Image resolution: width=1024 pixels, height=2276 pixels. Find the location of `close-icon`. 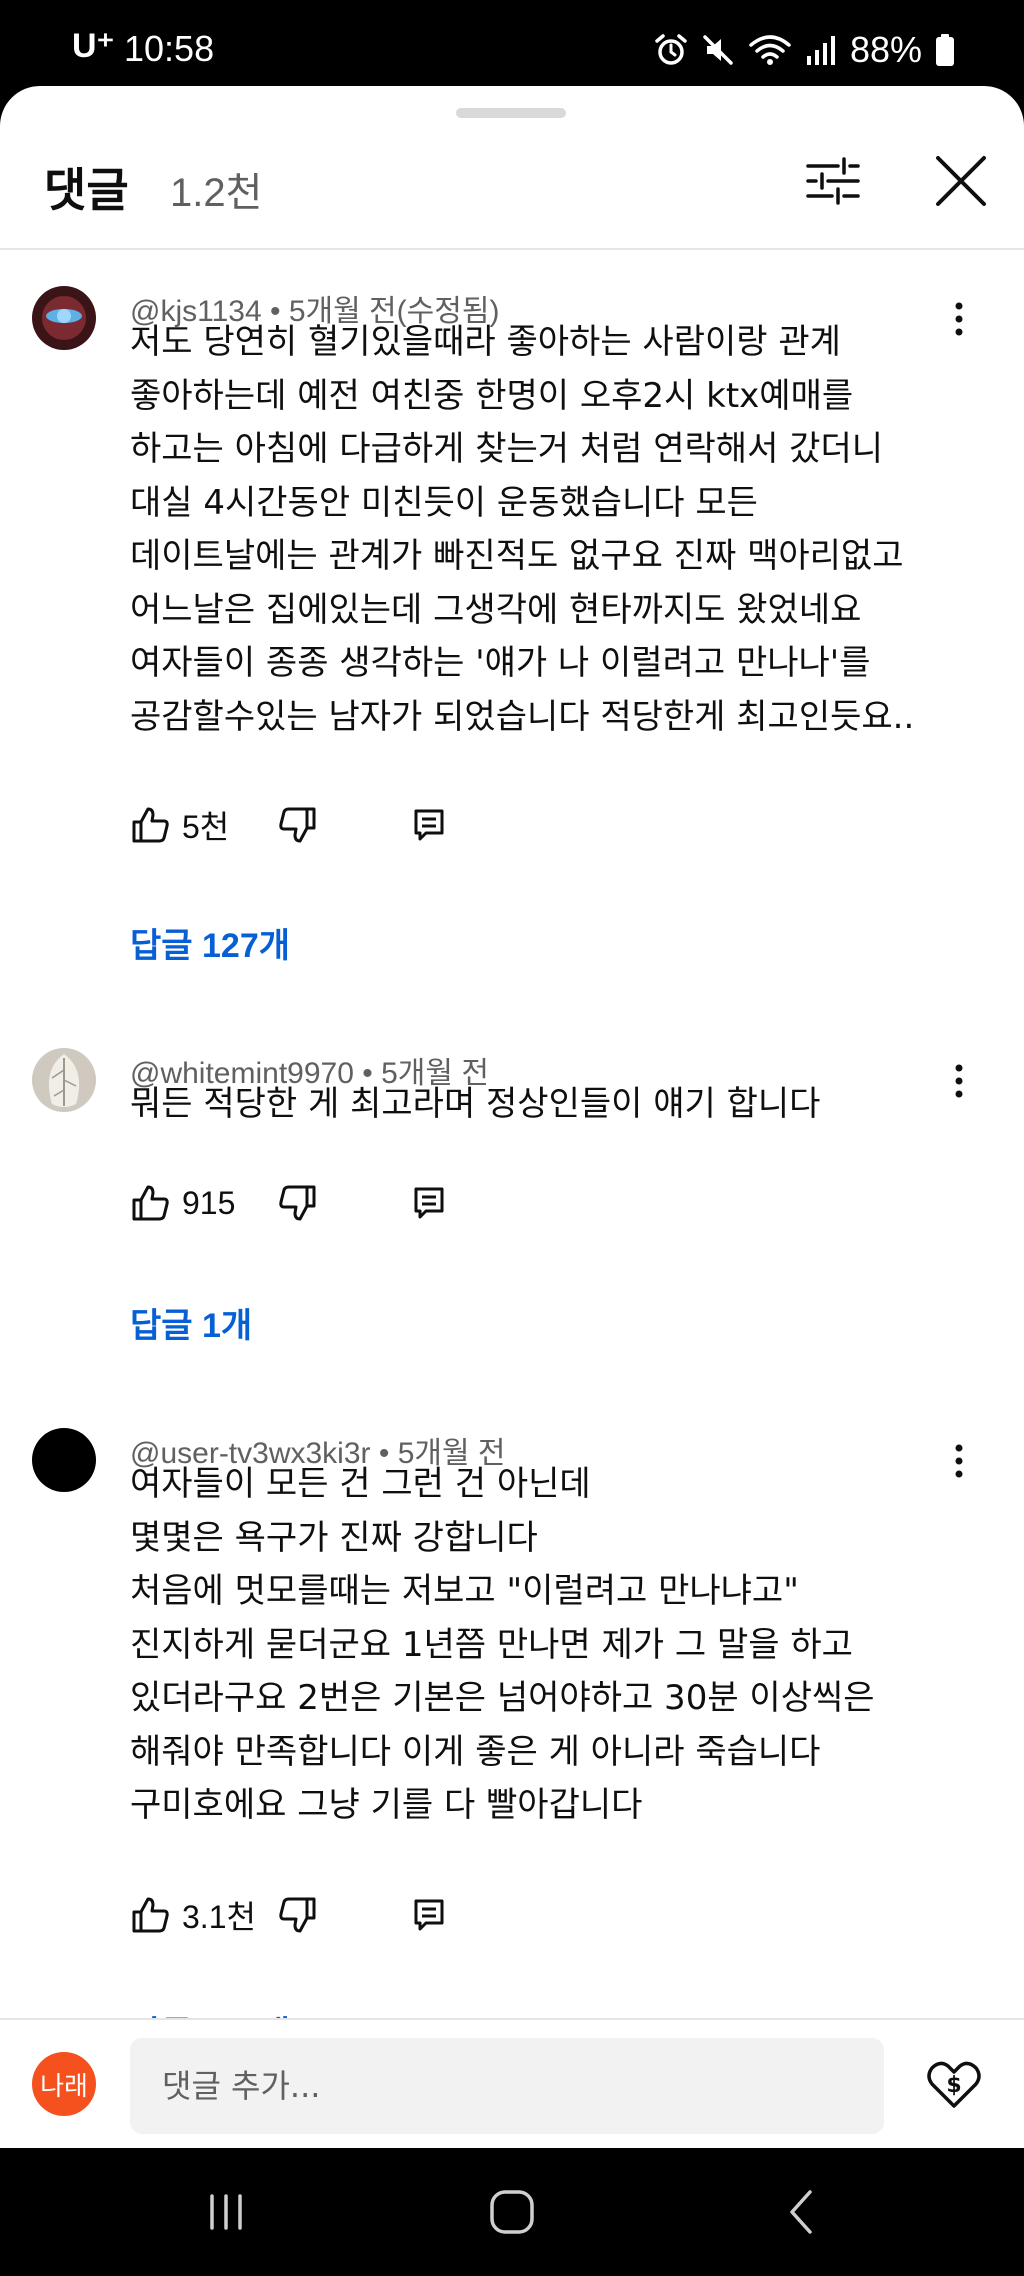

close-icon is located at coordinates (961, 181).